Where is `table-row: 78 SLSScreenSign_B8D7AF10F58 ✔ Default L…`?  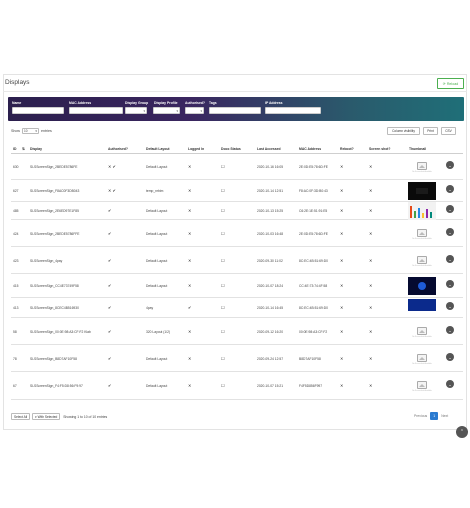
table-row: 78 SLSScreenSign_B8D7AF10F58 ✔ Default L… is located at coordinates (237, 358).